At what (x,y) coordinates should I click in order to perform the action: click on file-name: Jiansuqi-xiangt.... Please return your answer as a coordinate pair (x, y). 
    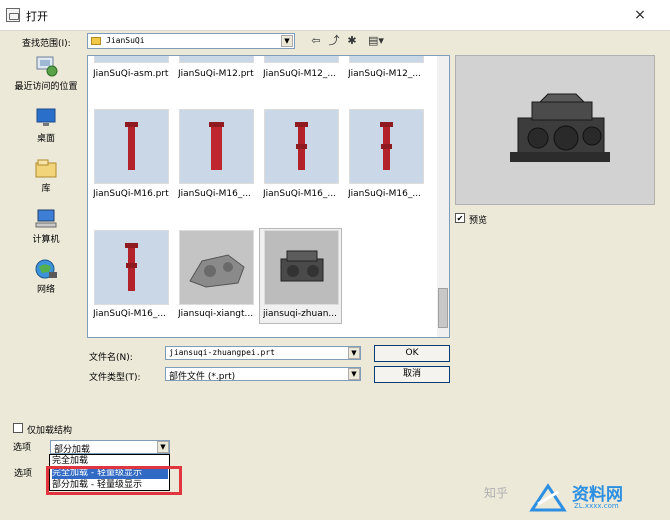
    Looking at the image, I should click on (219, 314).